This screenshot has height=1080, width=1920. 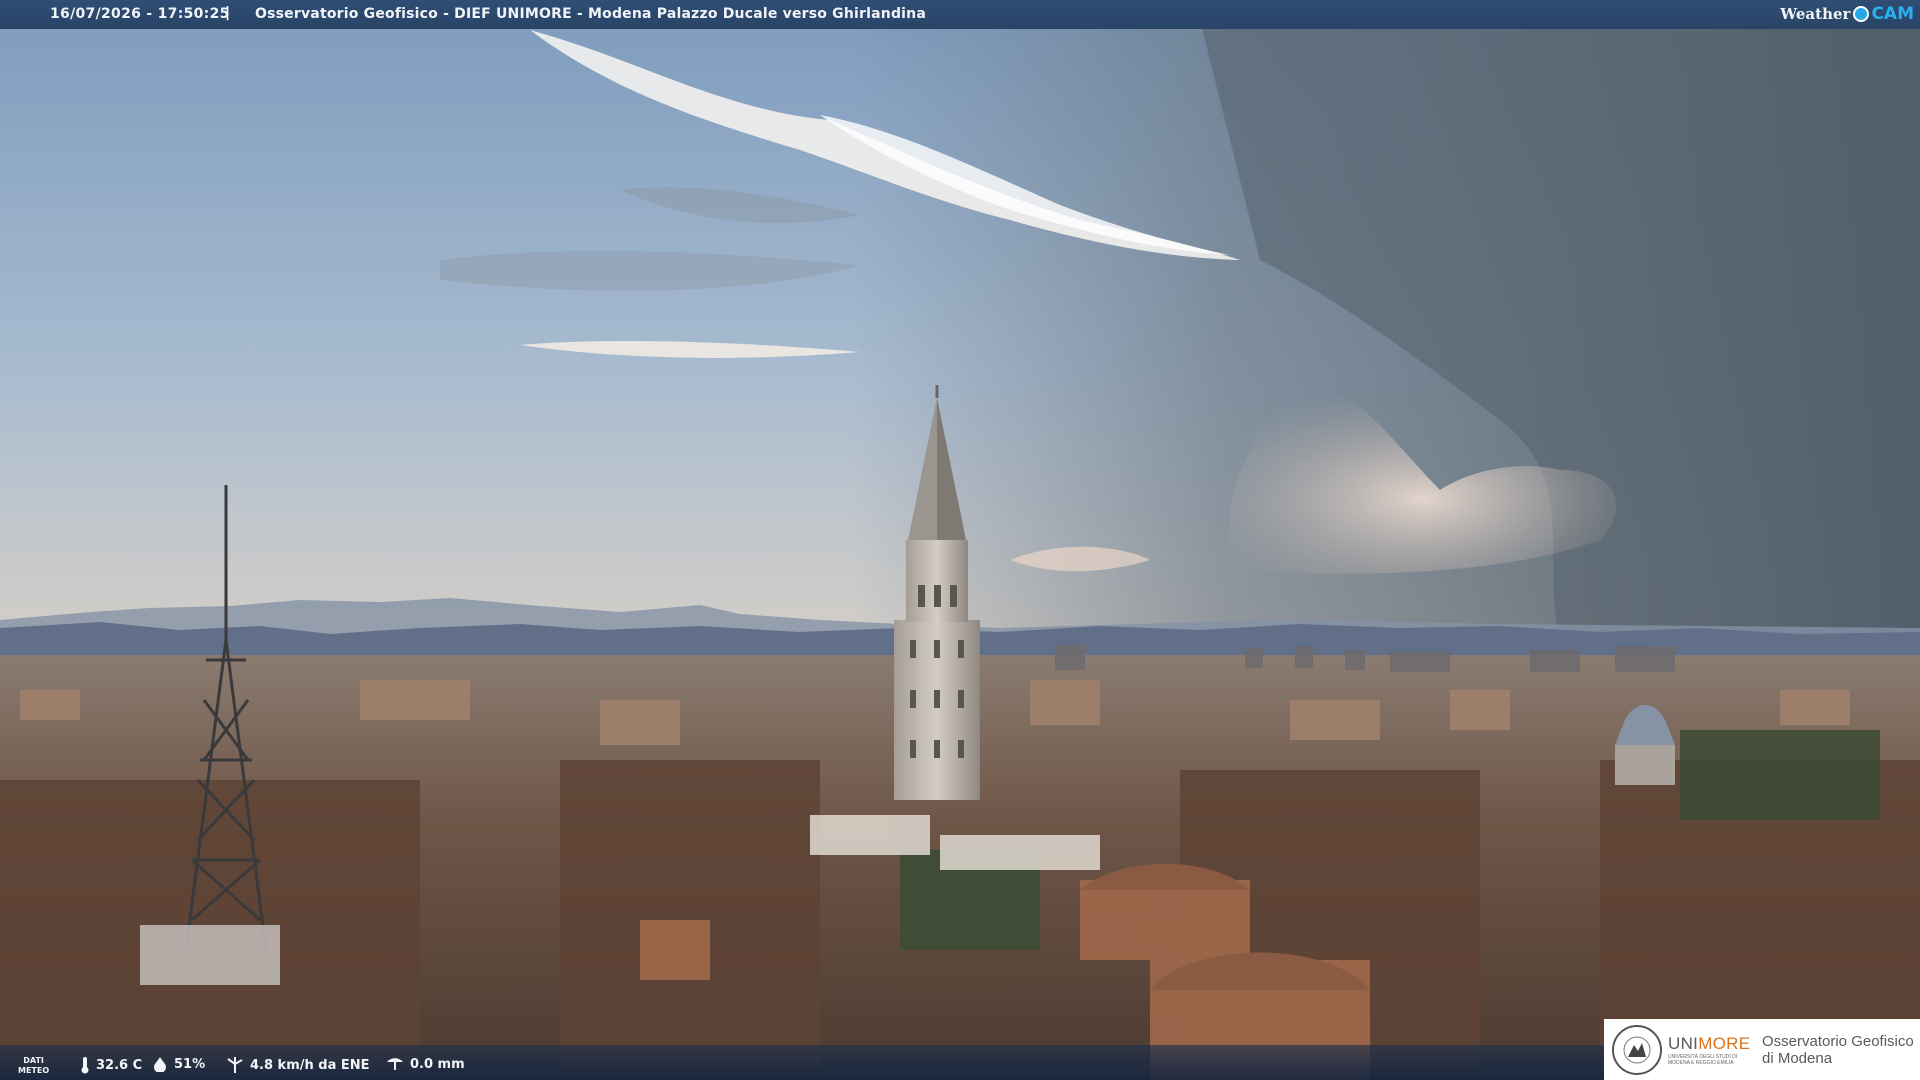 I want to click on humidity-reading: 51%, so click(x=178, y=1064).